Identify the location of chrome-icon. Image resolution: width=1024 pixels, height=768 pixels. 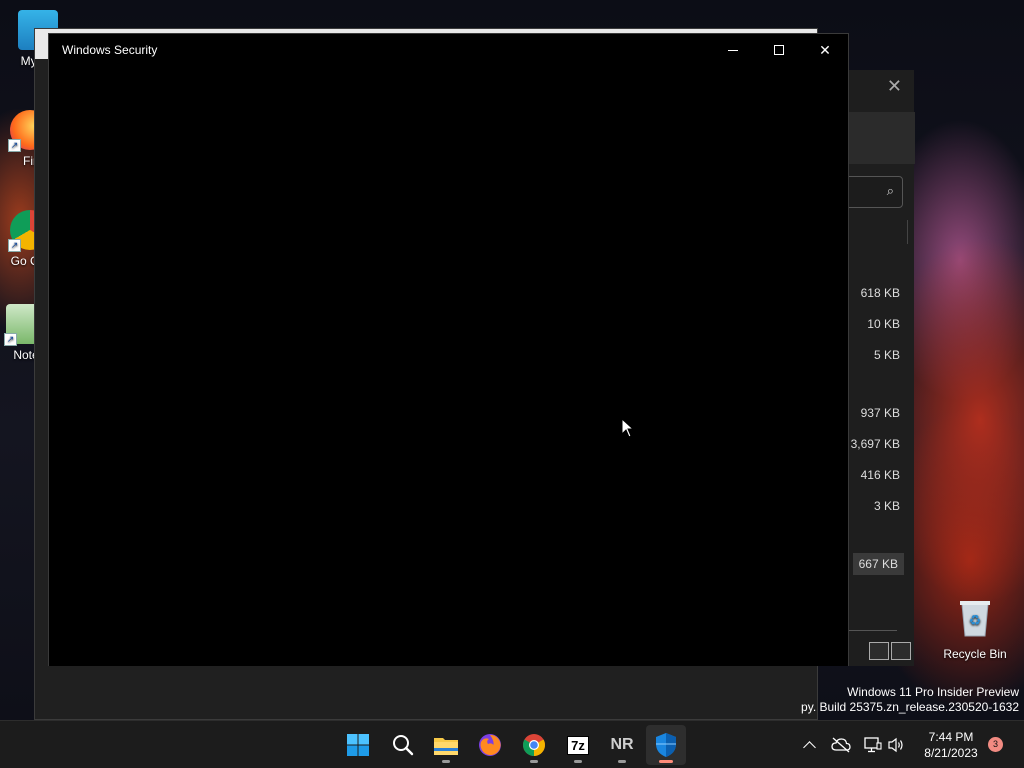
(534, 745).